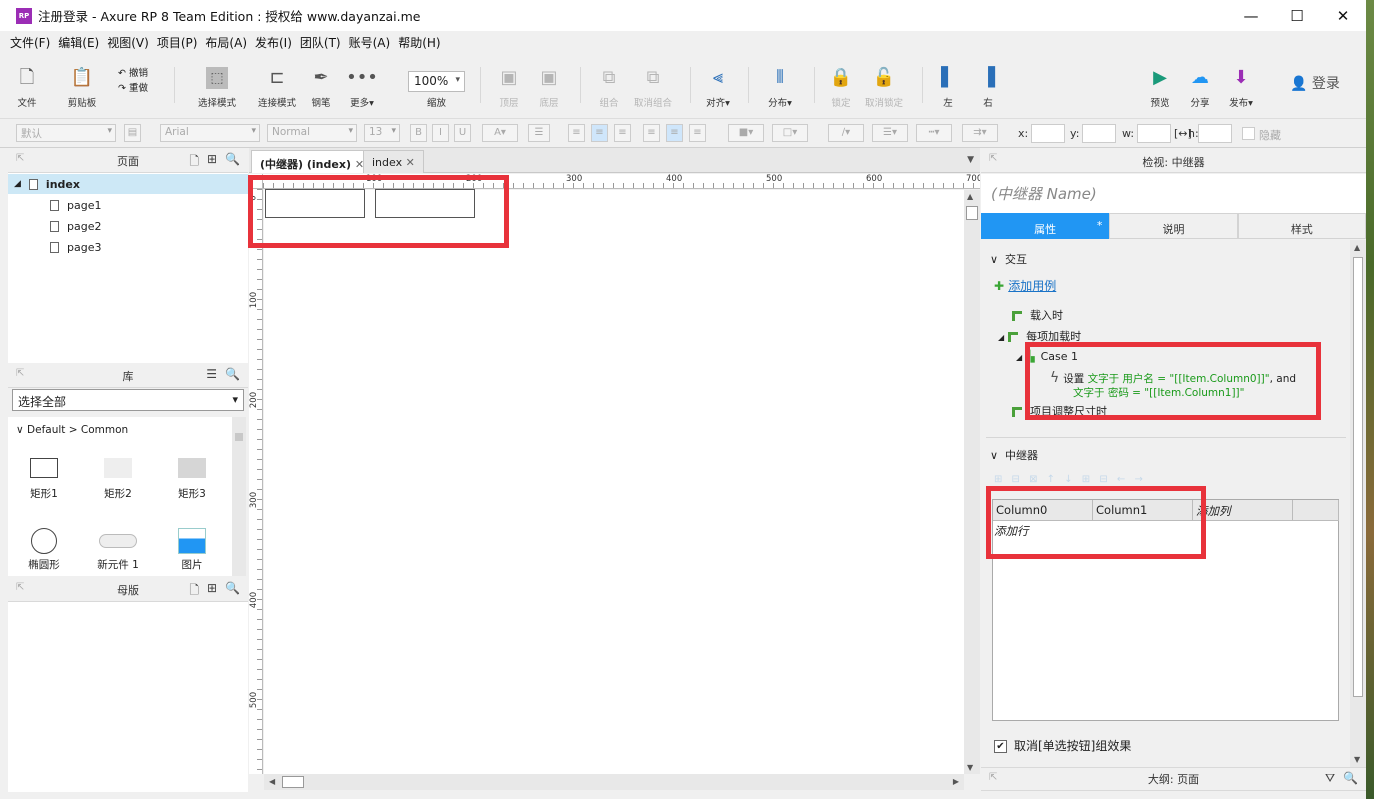 The width and height of the screenshot is (1374, 799). I want to click on font-color-icon: A▾, so click(500, 133).